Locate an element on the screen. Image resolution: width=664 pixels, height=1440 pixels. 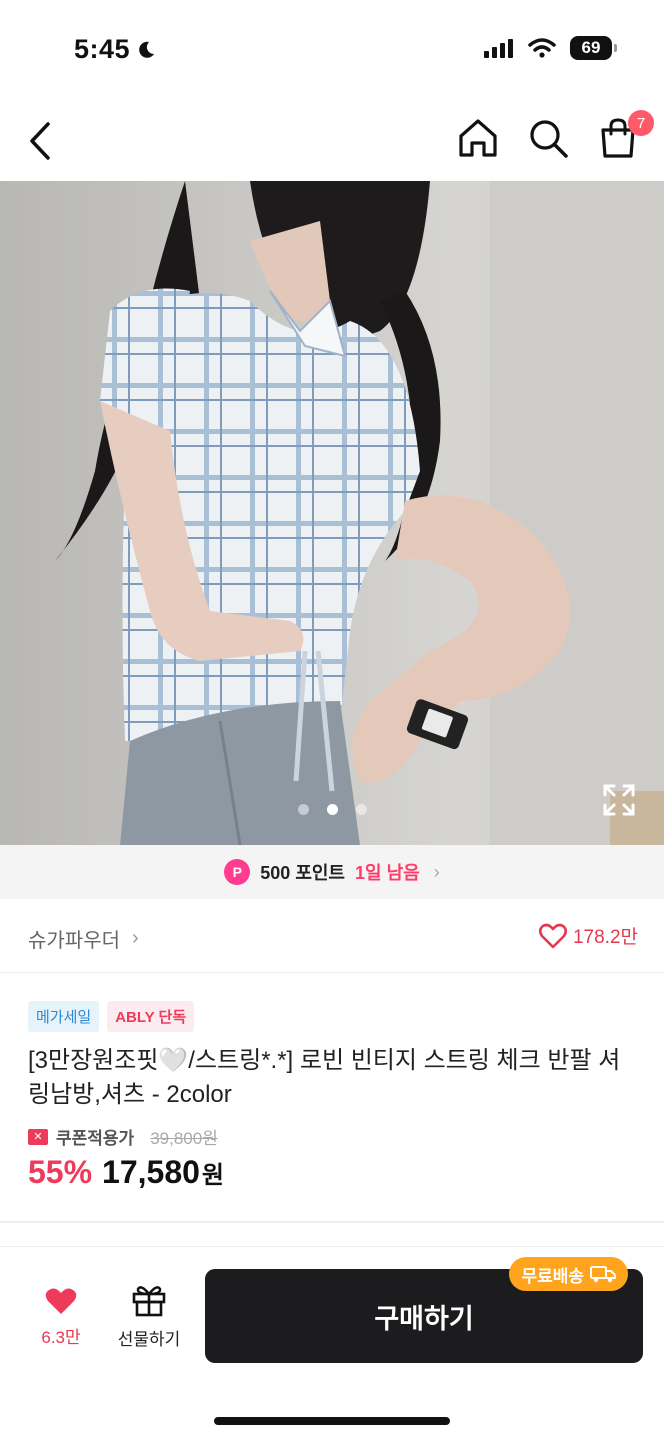
free-shipping-badge: 무료배송 is located at coordinates (568, 1274).